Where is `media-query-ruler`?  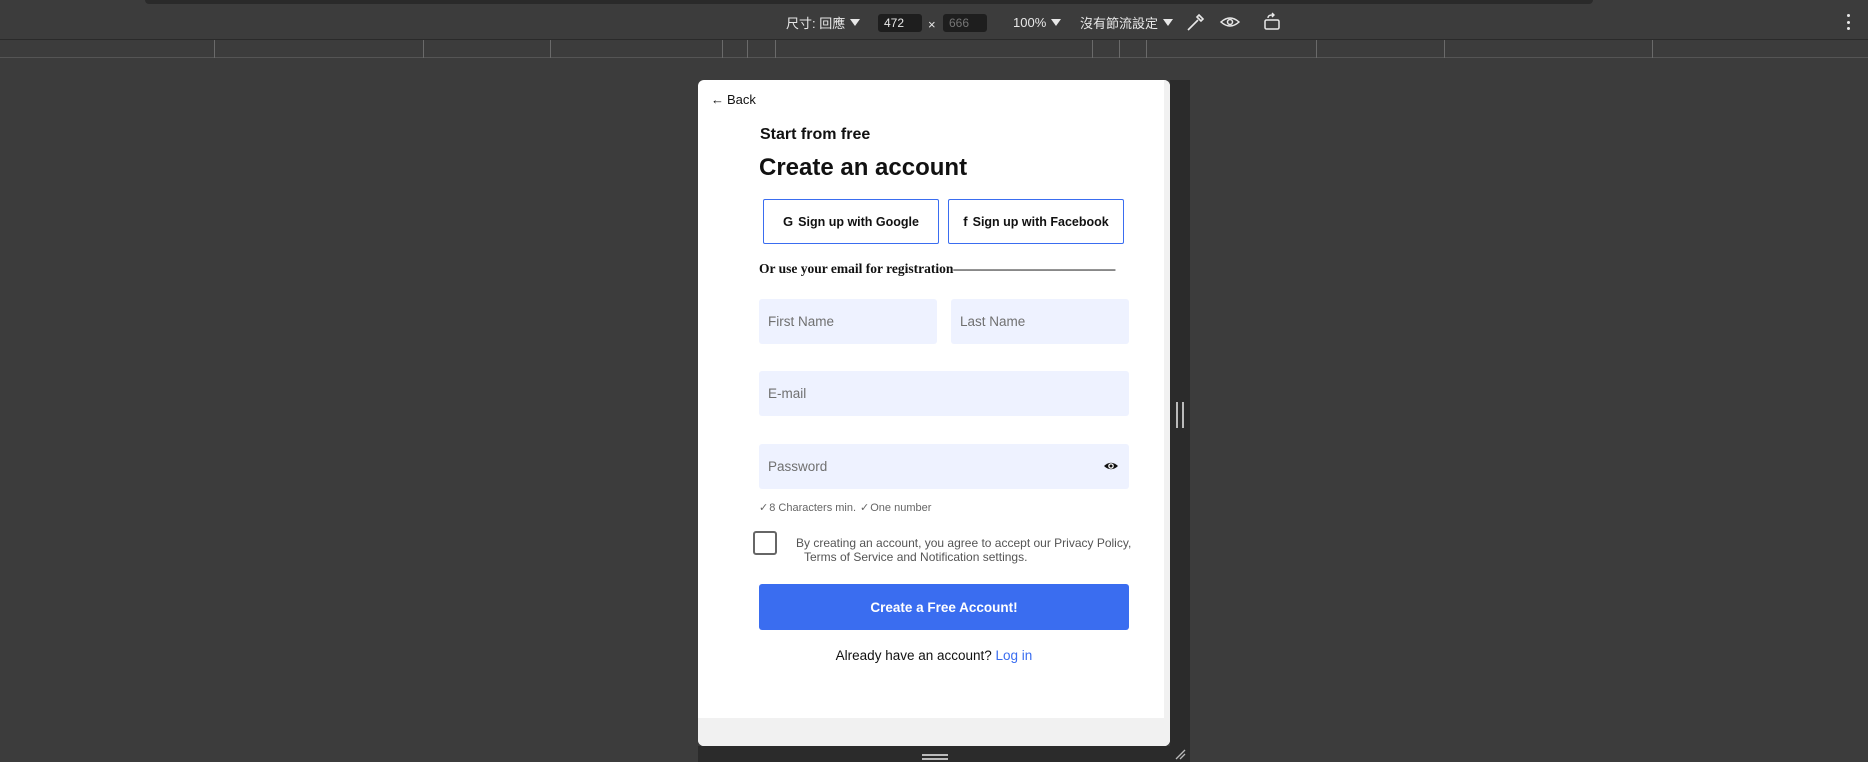
media-query-ruler is located at coordinates (934, 49).